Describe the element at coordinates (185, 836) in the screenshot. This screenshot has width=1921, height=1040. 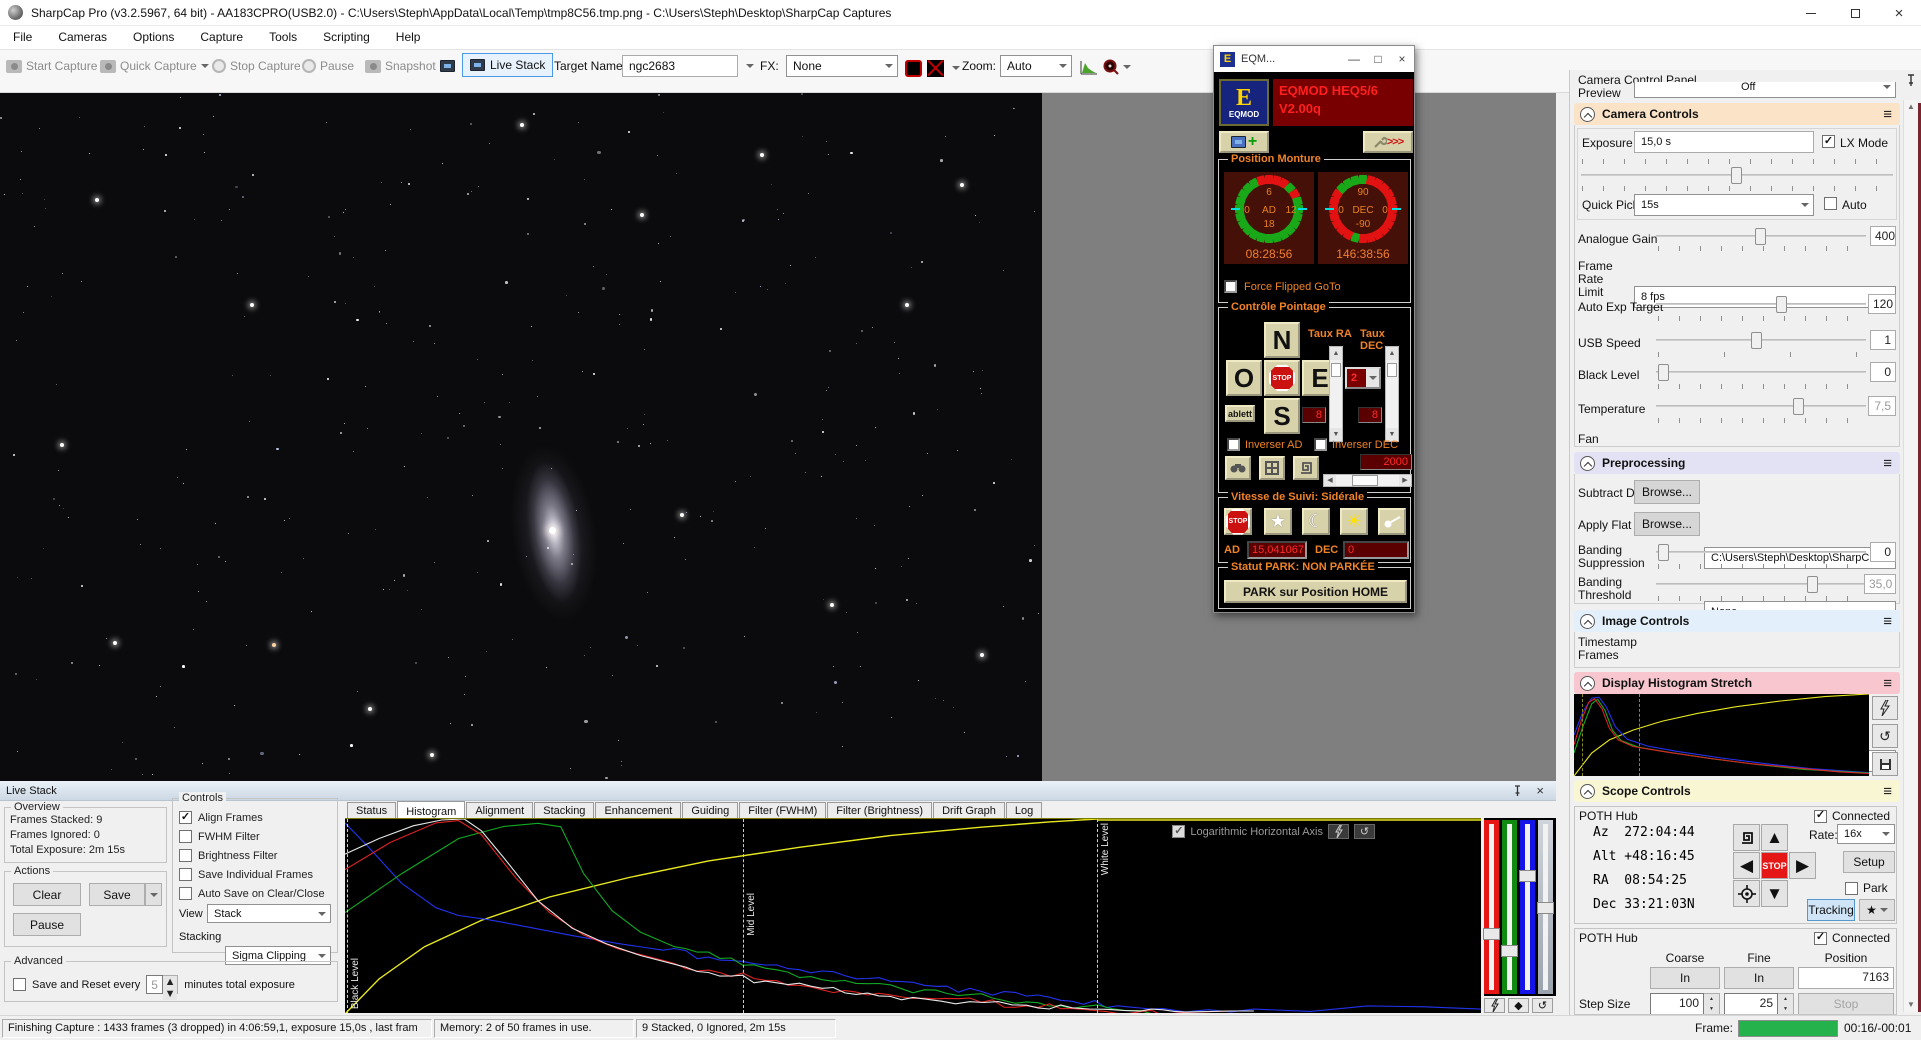
I see `fwhm-filter-checkbox` at that location.